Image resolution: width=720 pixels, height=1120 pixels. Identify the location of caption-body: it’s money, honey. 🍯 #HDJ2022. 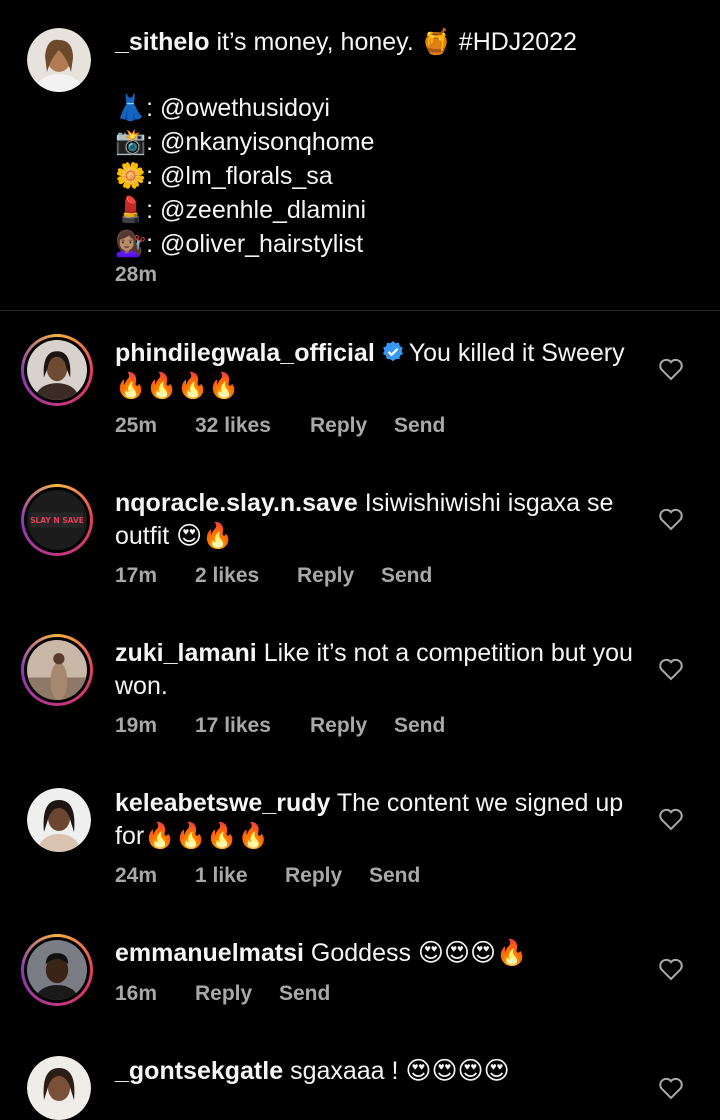
(396, 42).